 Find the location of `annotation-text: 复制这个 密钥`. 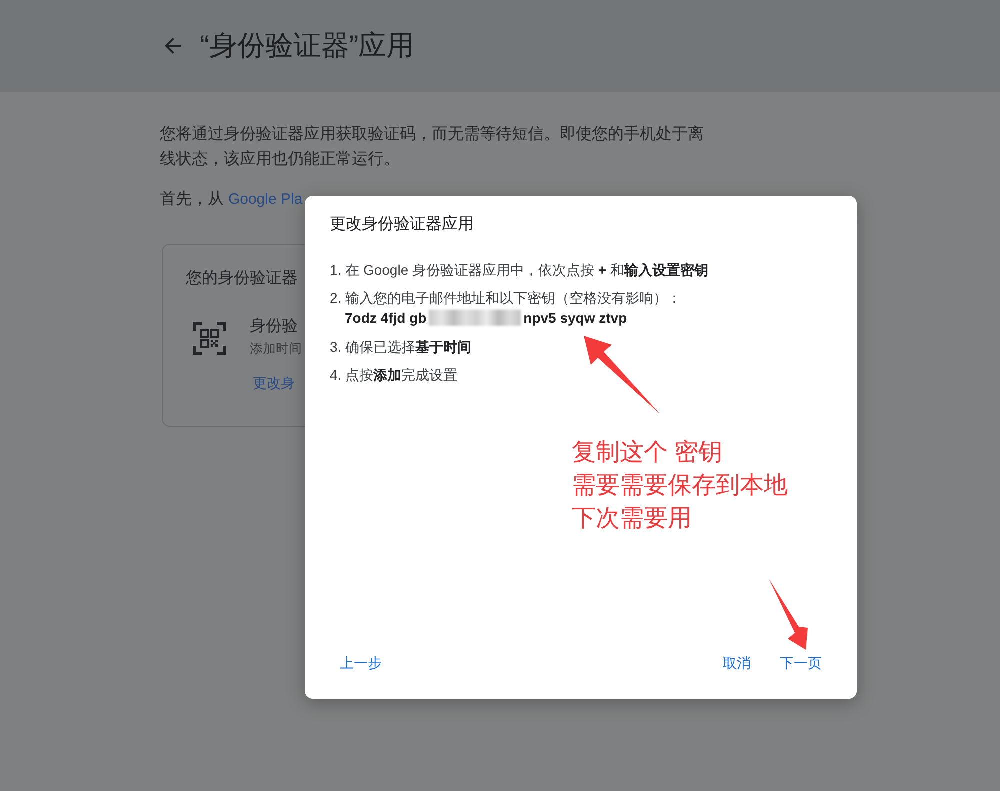

annotation-text: 复制这个 密钥 is located at coordinates (647, 453).